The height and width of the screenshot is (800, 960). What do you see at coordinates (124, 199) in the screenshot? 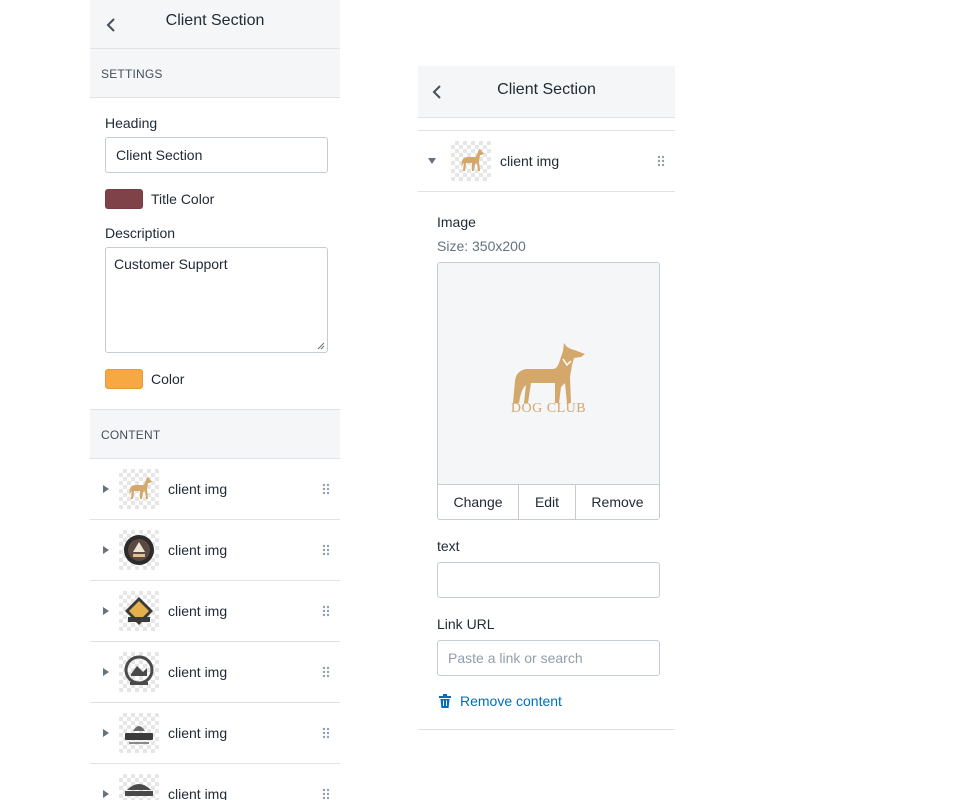
I see `title-color-swatch` at bounding box center [124, 199].